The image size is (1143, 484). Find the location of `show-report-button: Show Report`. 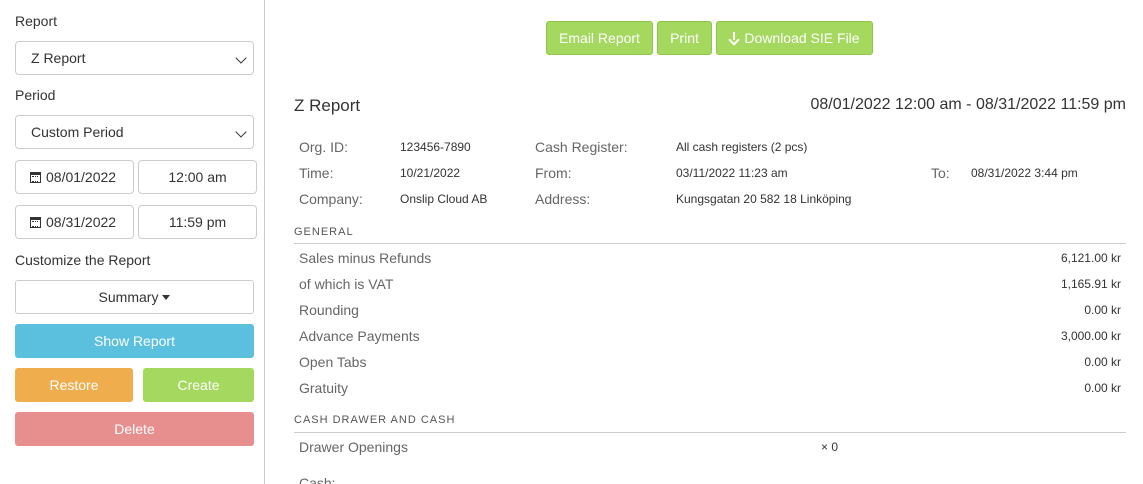

show-report-button: Show Report is located at coordinates (134, 341).